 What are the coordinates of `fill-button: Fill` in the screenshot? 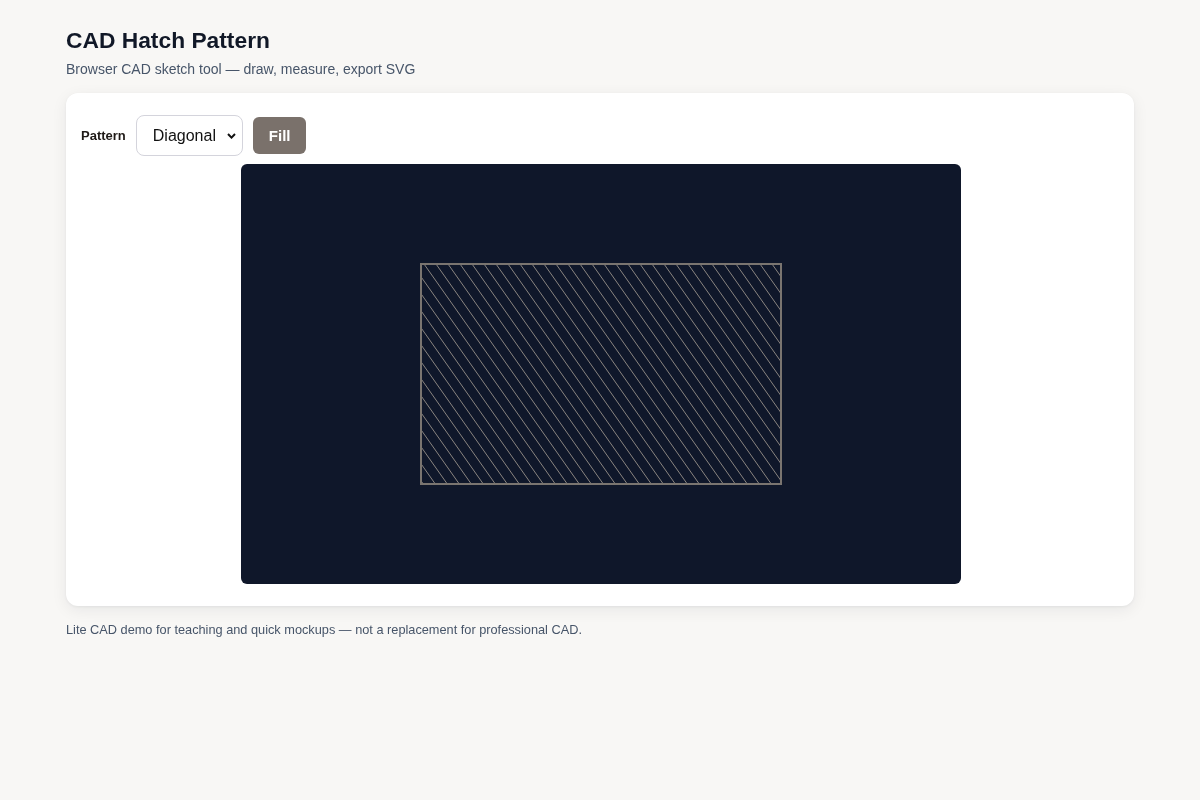 It's located at (279, 135).